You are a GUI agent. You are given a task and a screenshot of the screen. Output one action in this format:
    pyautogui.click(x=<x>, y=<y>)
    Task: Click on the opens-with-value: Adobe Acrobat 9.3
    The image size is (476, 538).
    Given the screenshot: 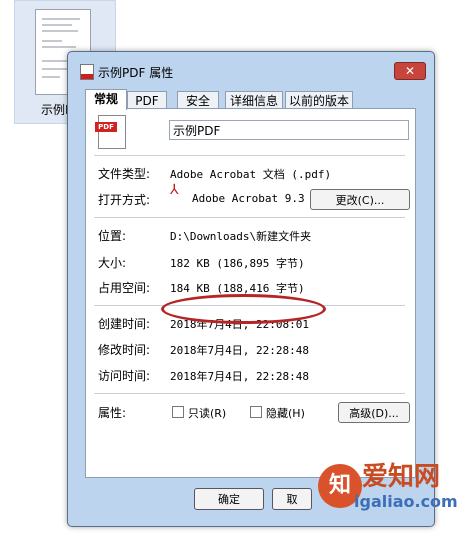 What is the action you would take?
    pyautogui.click(x=248, y=198)
    